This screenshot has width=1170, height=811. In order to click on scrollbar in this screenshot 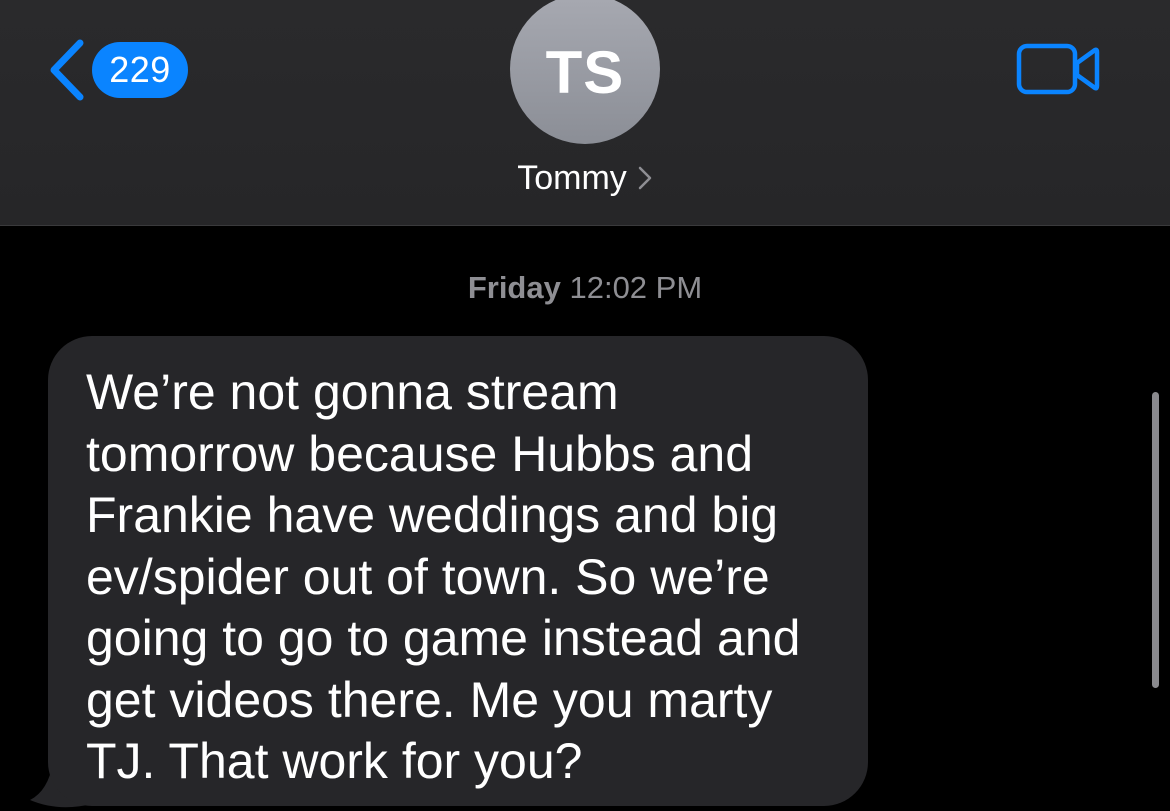, I will do `click(1155, 540)`.